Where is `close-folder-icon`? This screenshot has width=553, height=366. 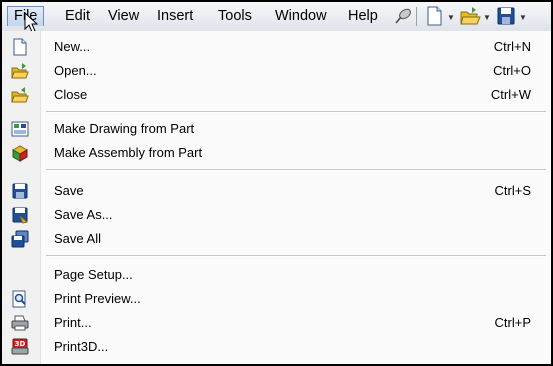 close-folder-icon is located at coordinates (20, 95).